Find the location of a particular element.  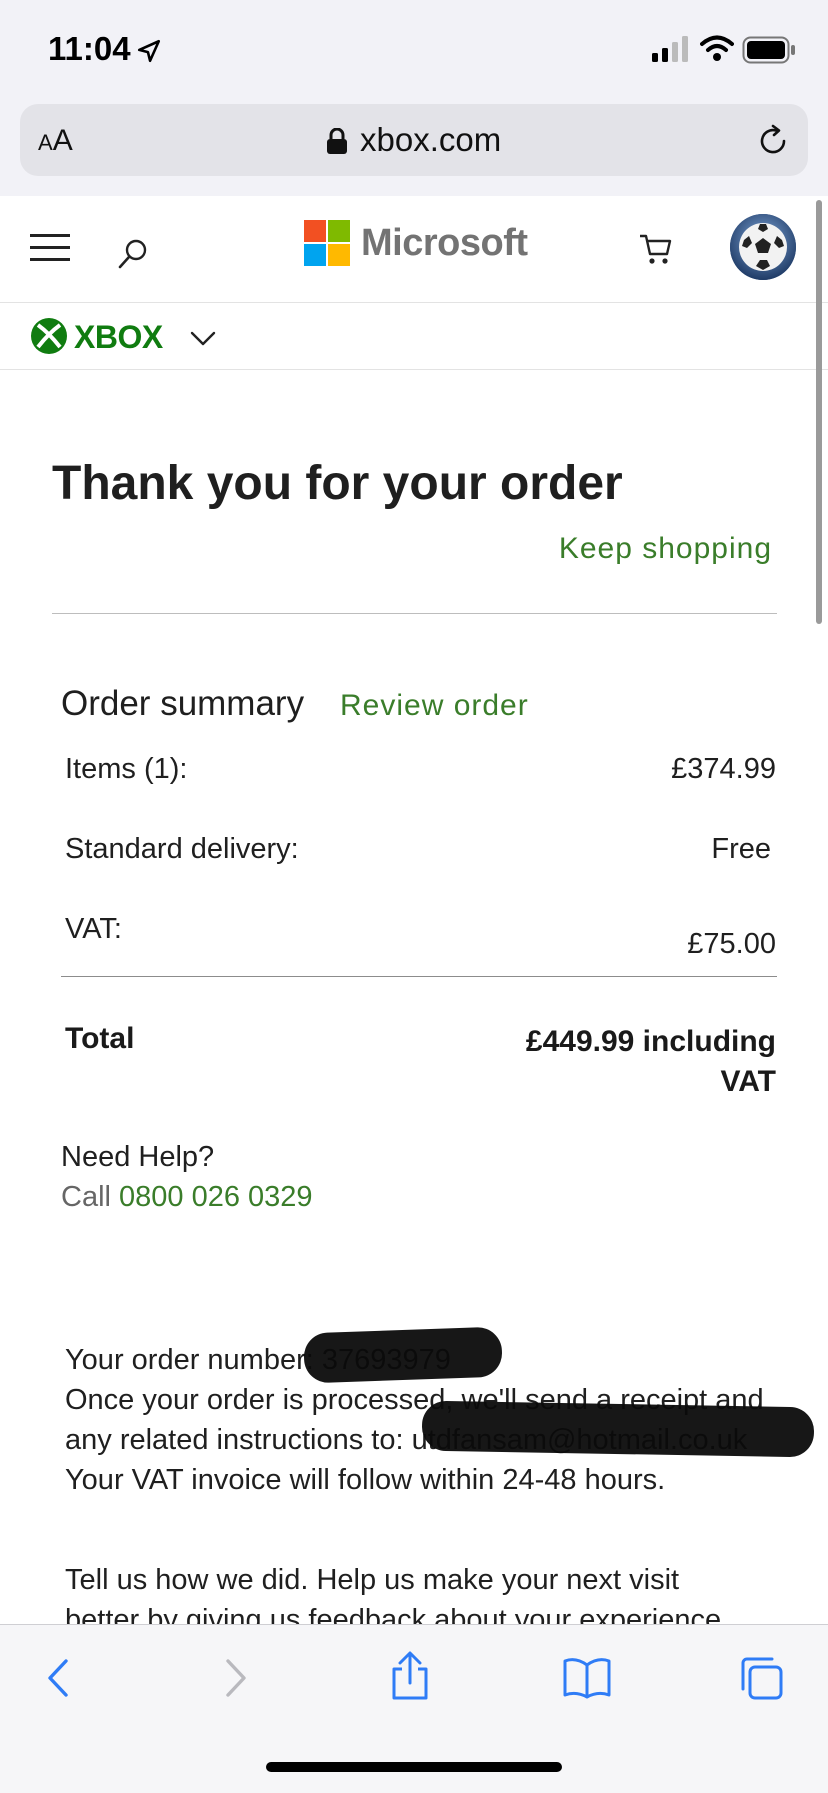

order-summary-heading: Order summary is located at coordinates (183, 703).